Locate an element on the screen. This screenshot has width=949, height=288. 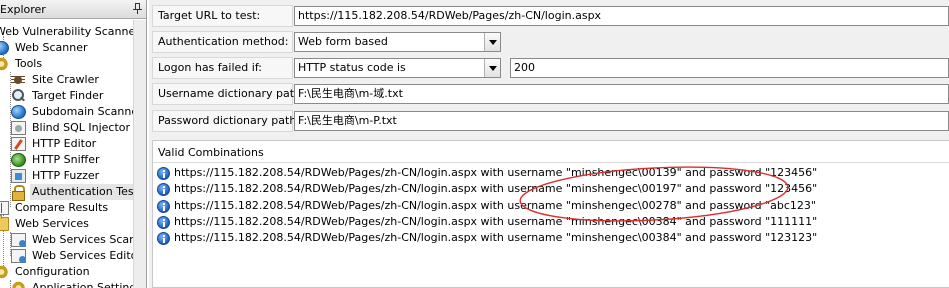
magnifier-icon is located at coordinates (18, 96).